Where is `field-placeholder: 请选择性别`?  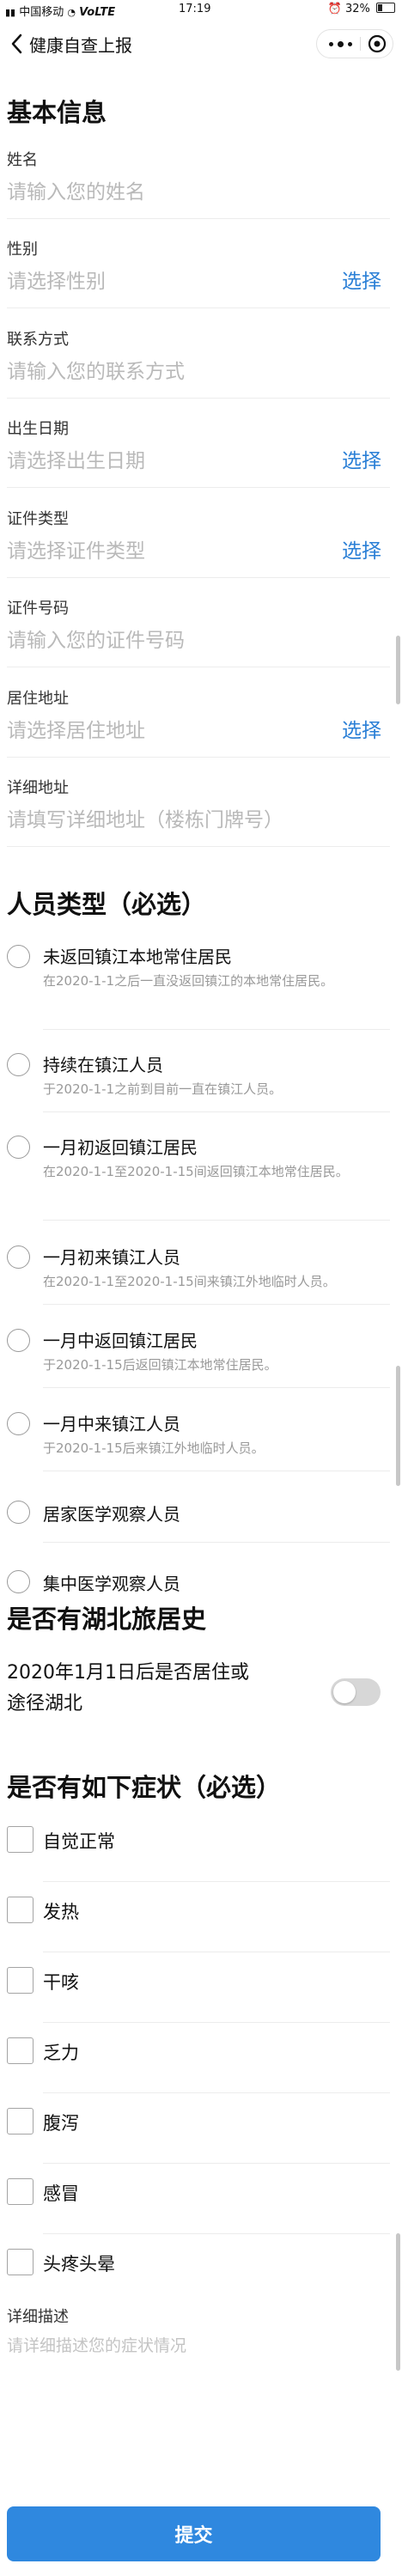
field-placeholder: 请选择性别 is located at coordinates (56, 279).